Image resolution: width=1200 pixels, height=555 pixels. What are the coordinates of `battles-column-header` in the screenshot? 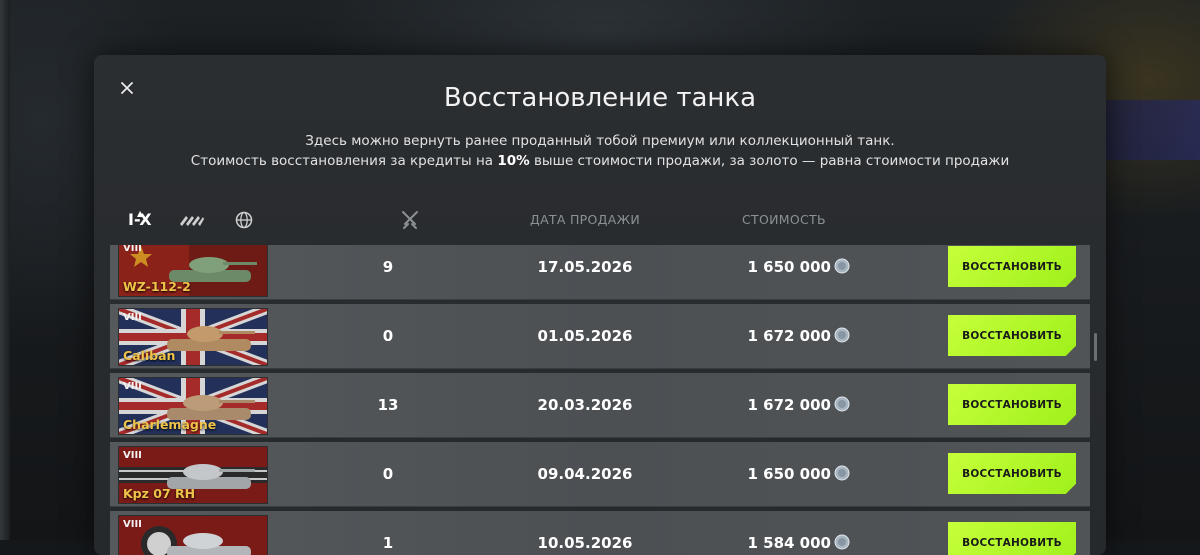 It's located at (410, 220).